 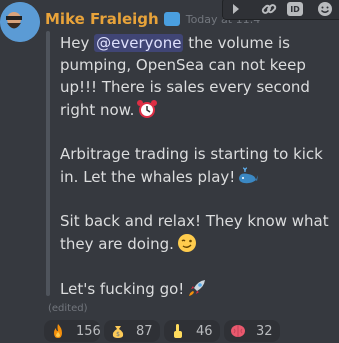 What do you see at coordinates (269, 9) in the screenshot?
I see `link-icon` at bounding box center [269, 9].